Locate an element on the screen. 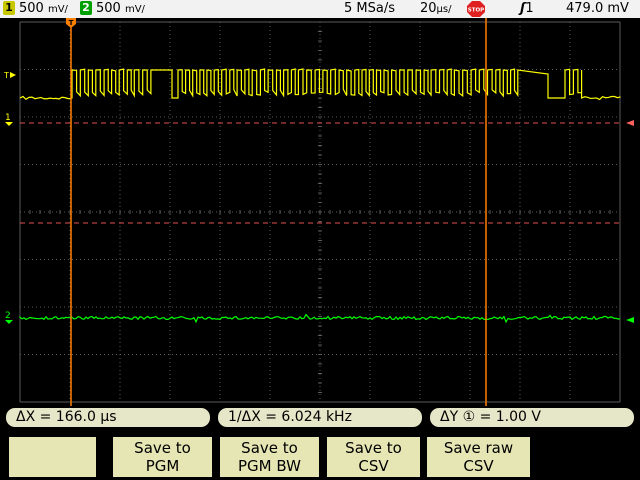  timebase-unit: µs/ is located at coordinates (444, 9).